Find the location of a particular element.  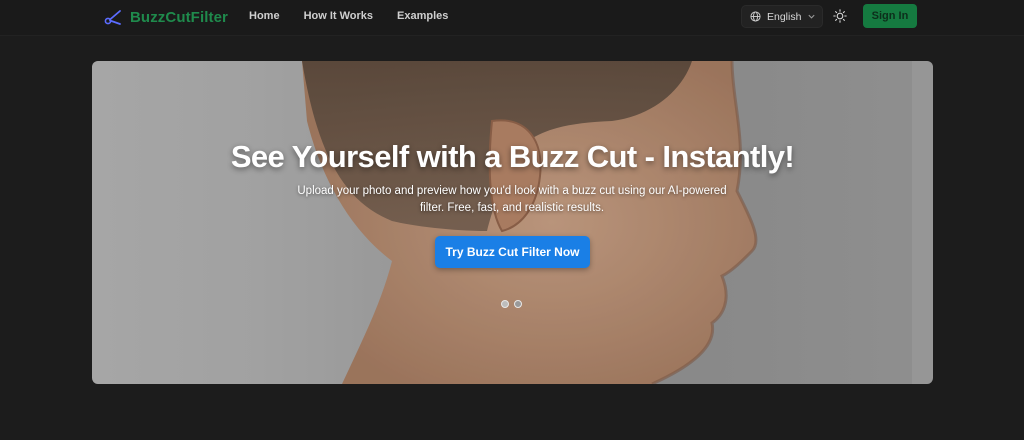

nav-examples: Examples is located at coordinates (422, 16).